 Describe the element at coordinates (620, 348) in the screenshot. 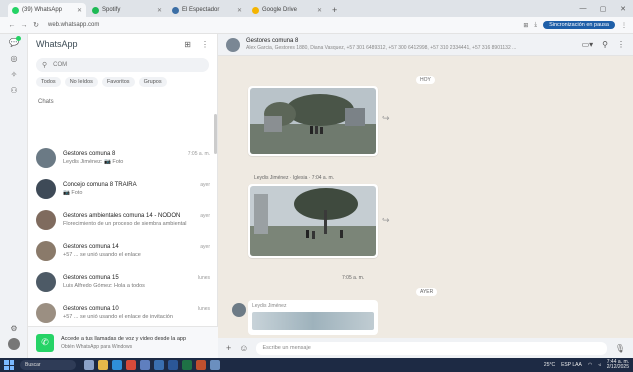

I see `microphone-icon: 🎙` at that location.